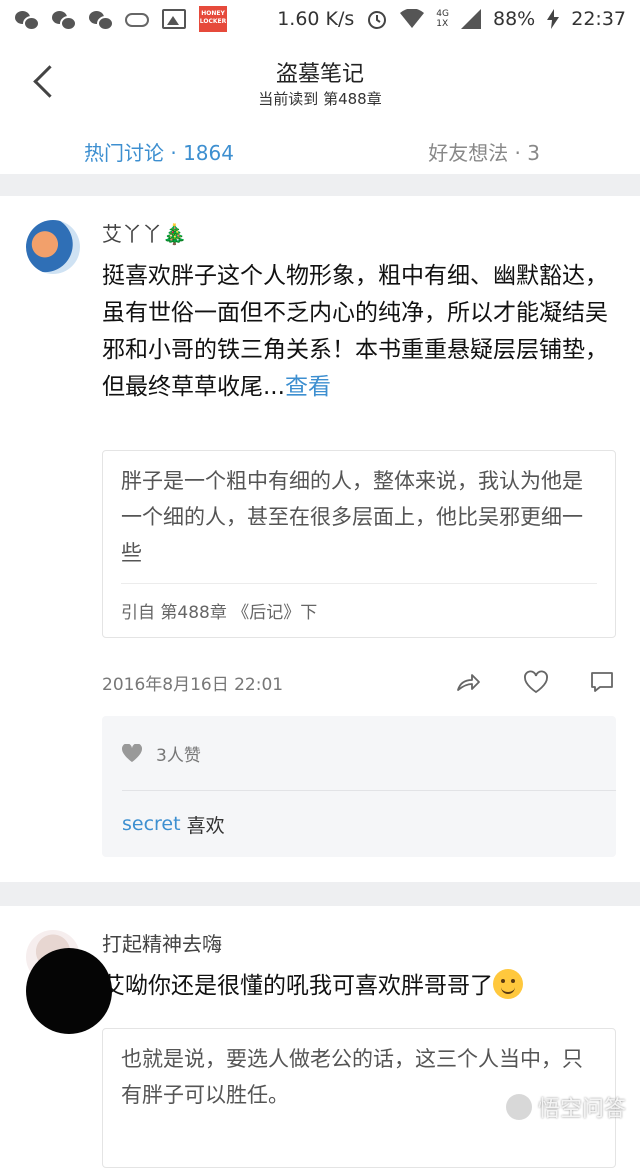 The width and height of the screenshot is (640, 1168). Describe the element at coordinates (553, 19) in the screenshot. I see `charging-icon` at that location.